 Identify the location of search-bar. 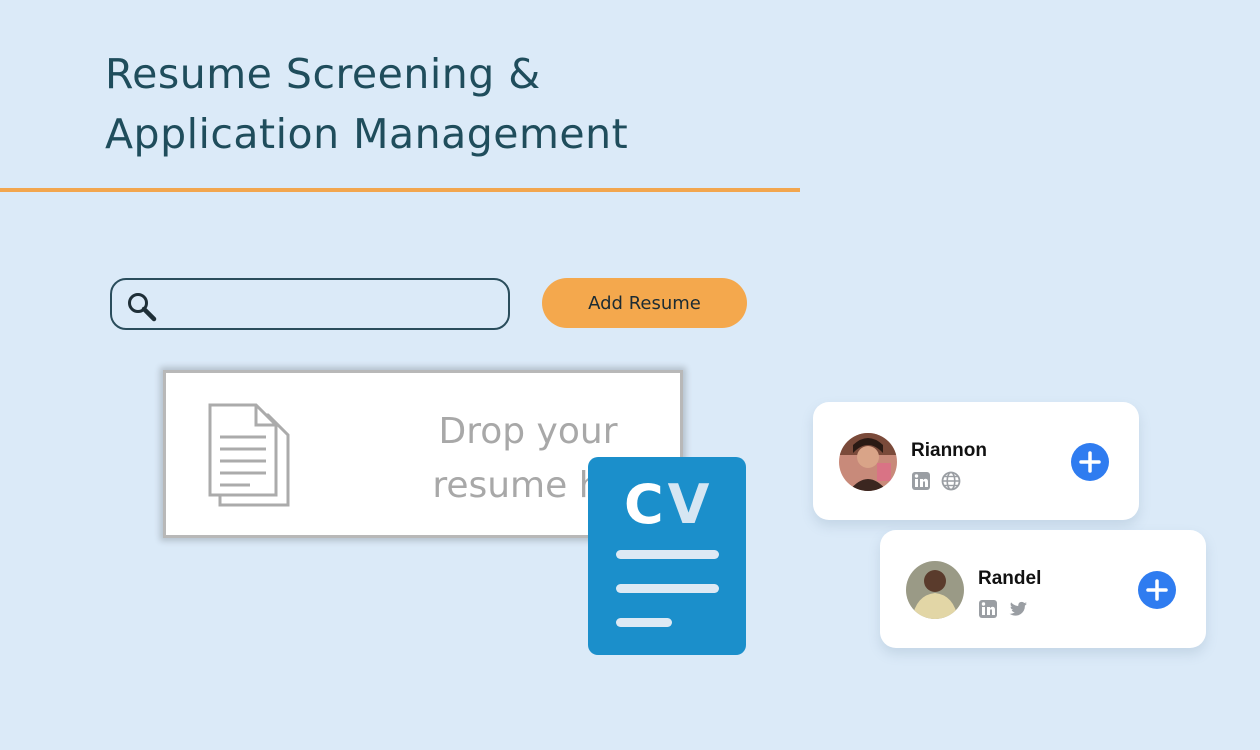
(310, 304).